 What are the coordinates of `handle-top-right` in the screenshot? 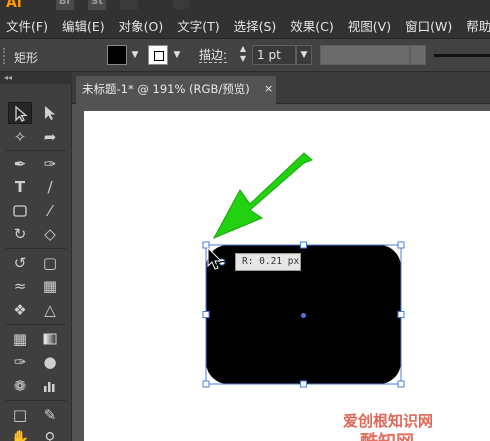 It's located at (401, 245).